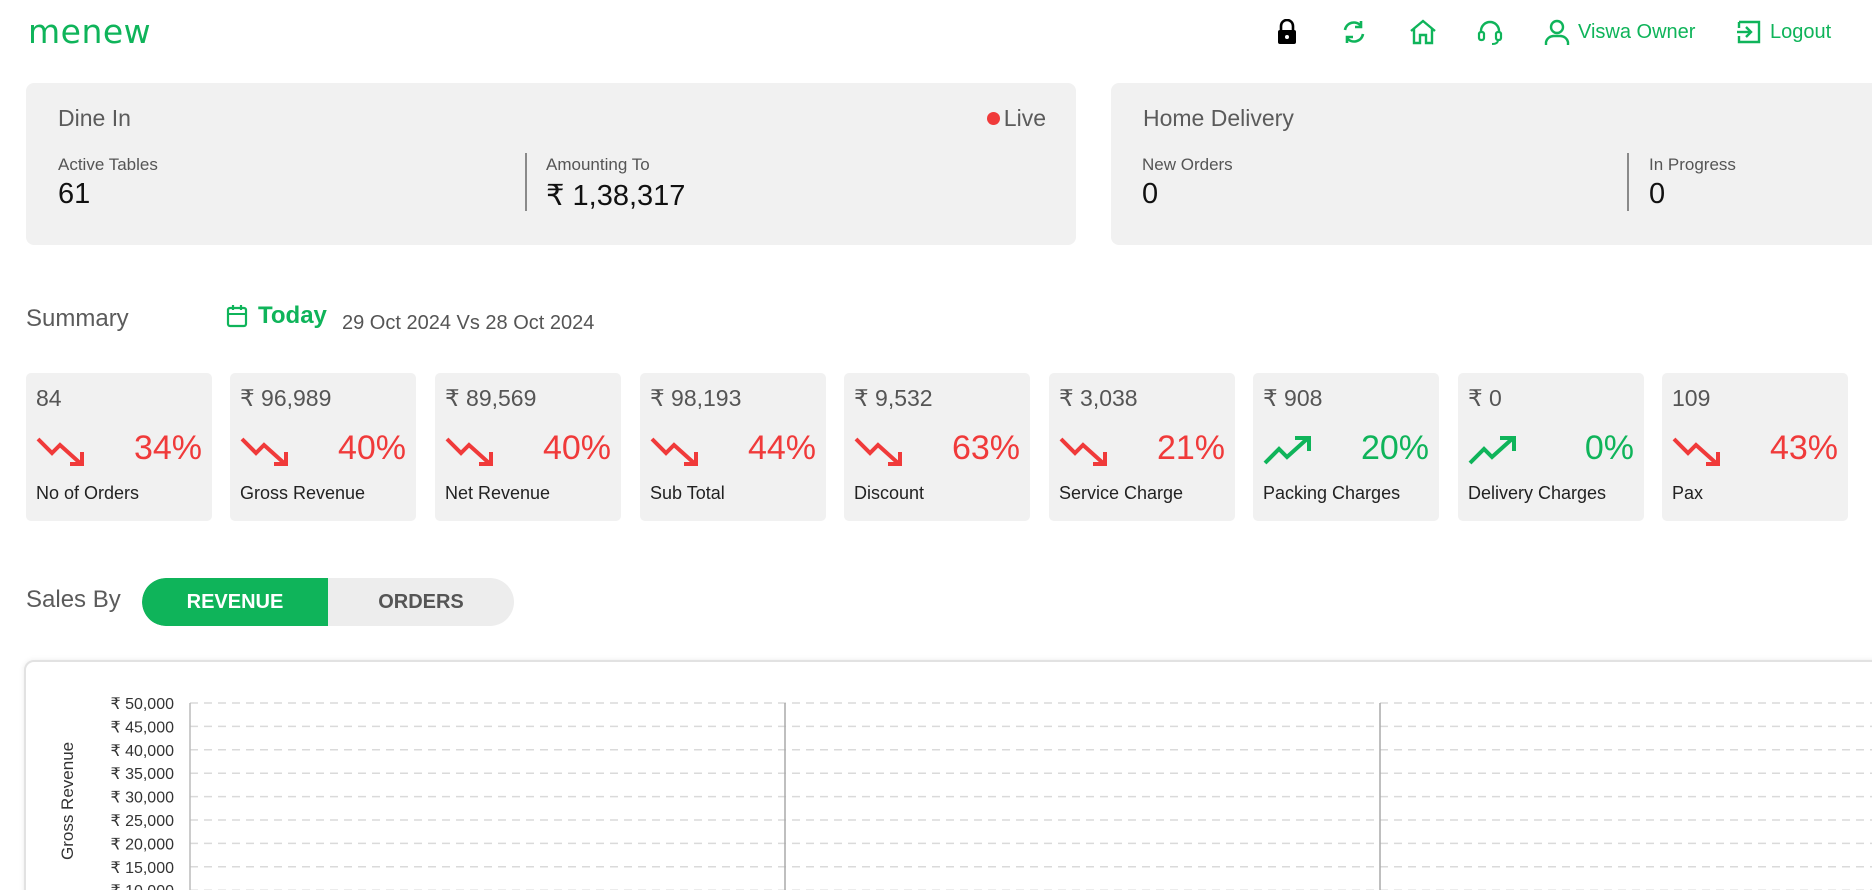  Describe the element at coordinates (142, 798) in the screenshot. I see `y-tick-label: ₹ 30,000` at that location.